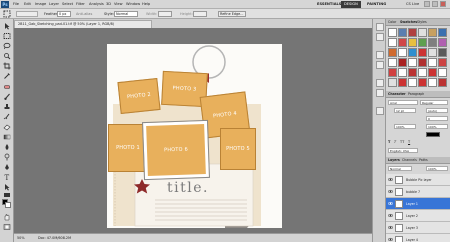 The image size is (450, 242). What do you see at coordinates (7, 137) in the screenshot?
I see `gradient-tool-icon` at bounding box center [7, 137].